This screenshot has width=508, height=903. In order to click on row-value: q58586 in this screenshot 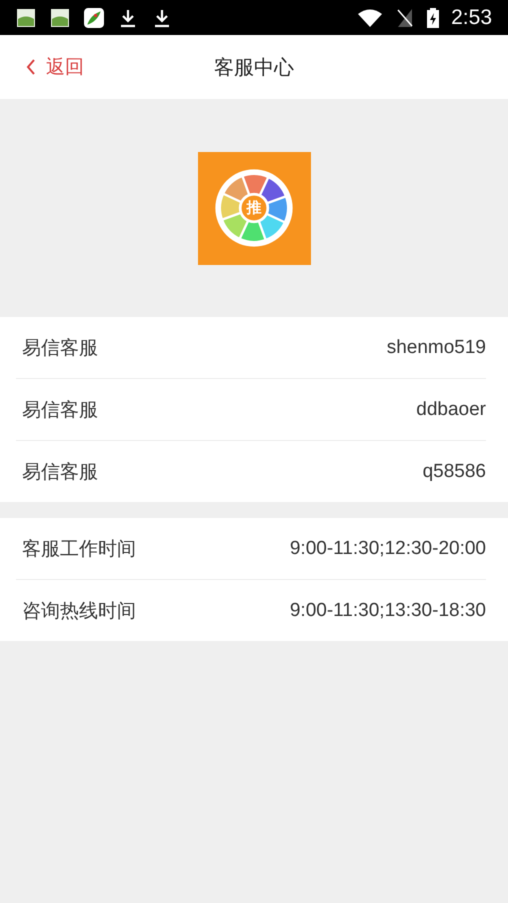, I will do `click(454, 471)`.